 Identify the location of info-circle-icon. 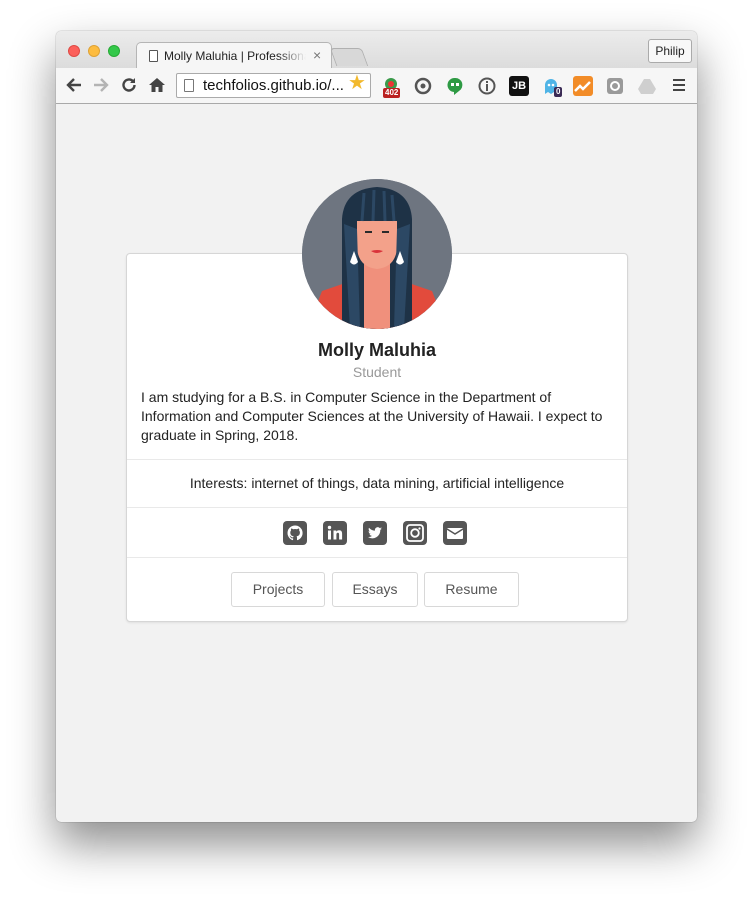
(487, 86).